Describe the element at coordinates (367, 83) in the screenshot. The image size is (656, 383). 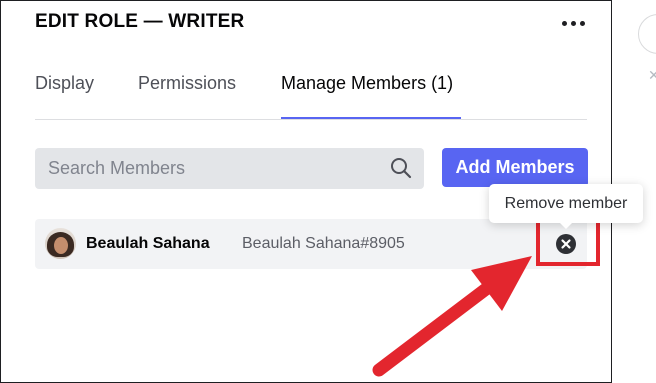
I see `tab-manage-members: Manage Members (1)` at that location.